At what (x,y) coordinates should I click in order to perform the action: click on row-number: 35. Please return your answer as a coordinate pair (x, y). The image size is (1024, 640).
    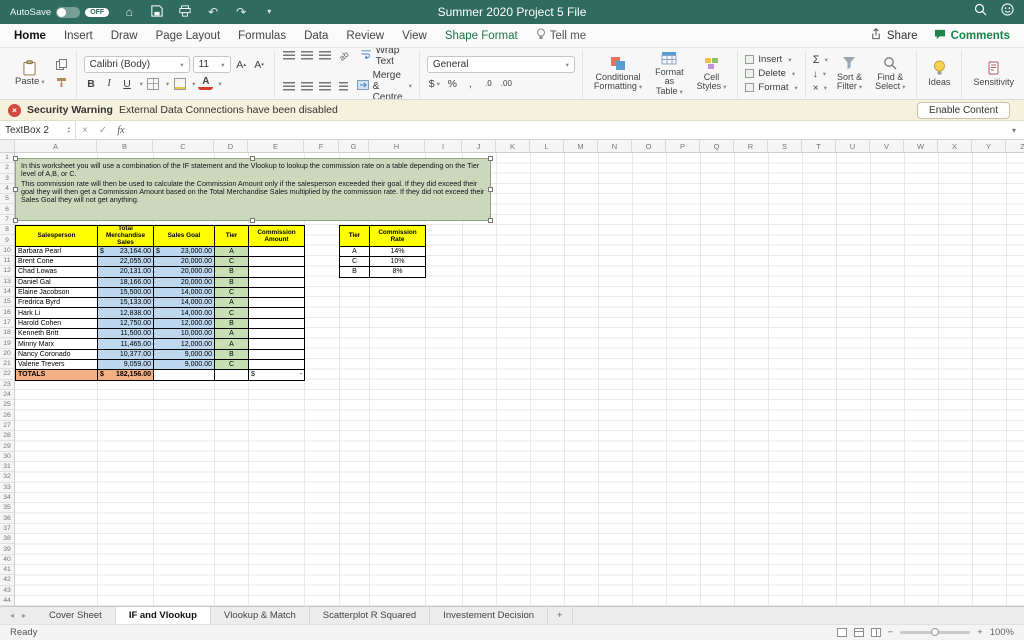
    Looking at the image, I should click on (7, 508).